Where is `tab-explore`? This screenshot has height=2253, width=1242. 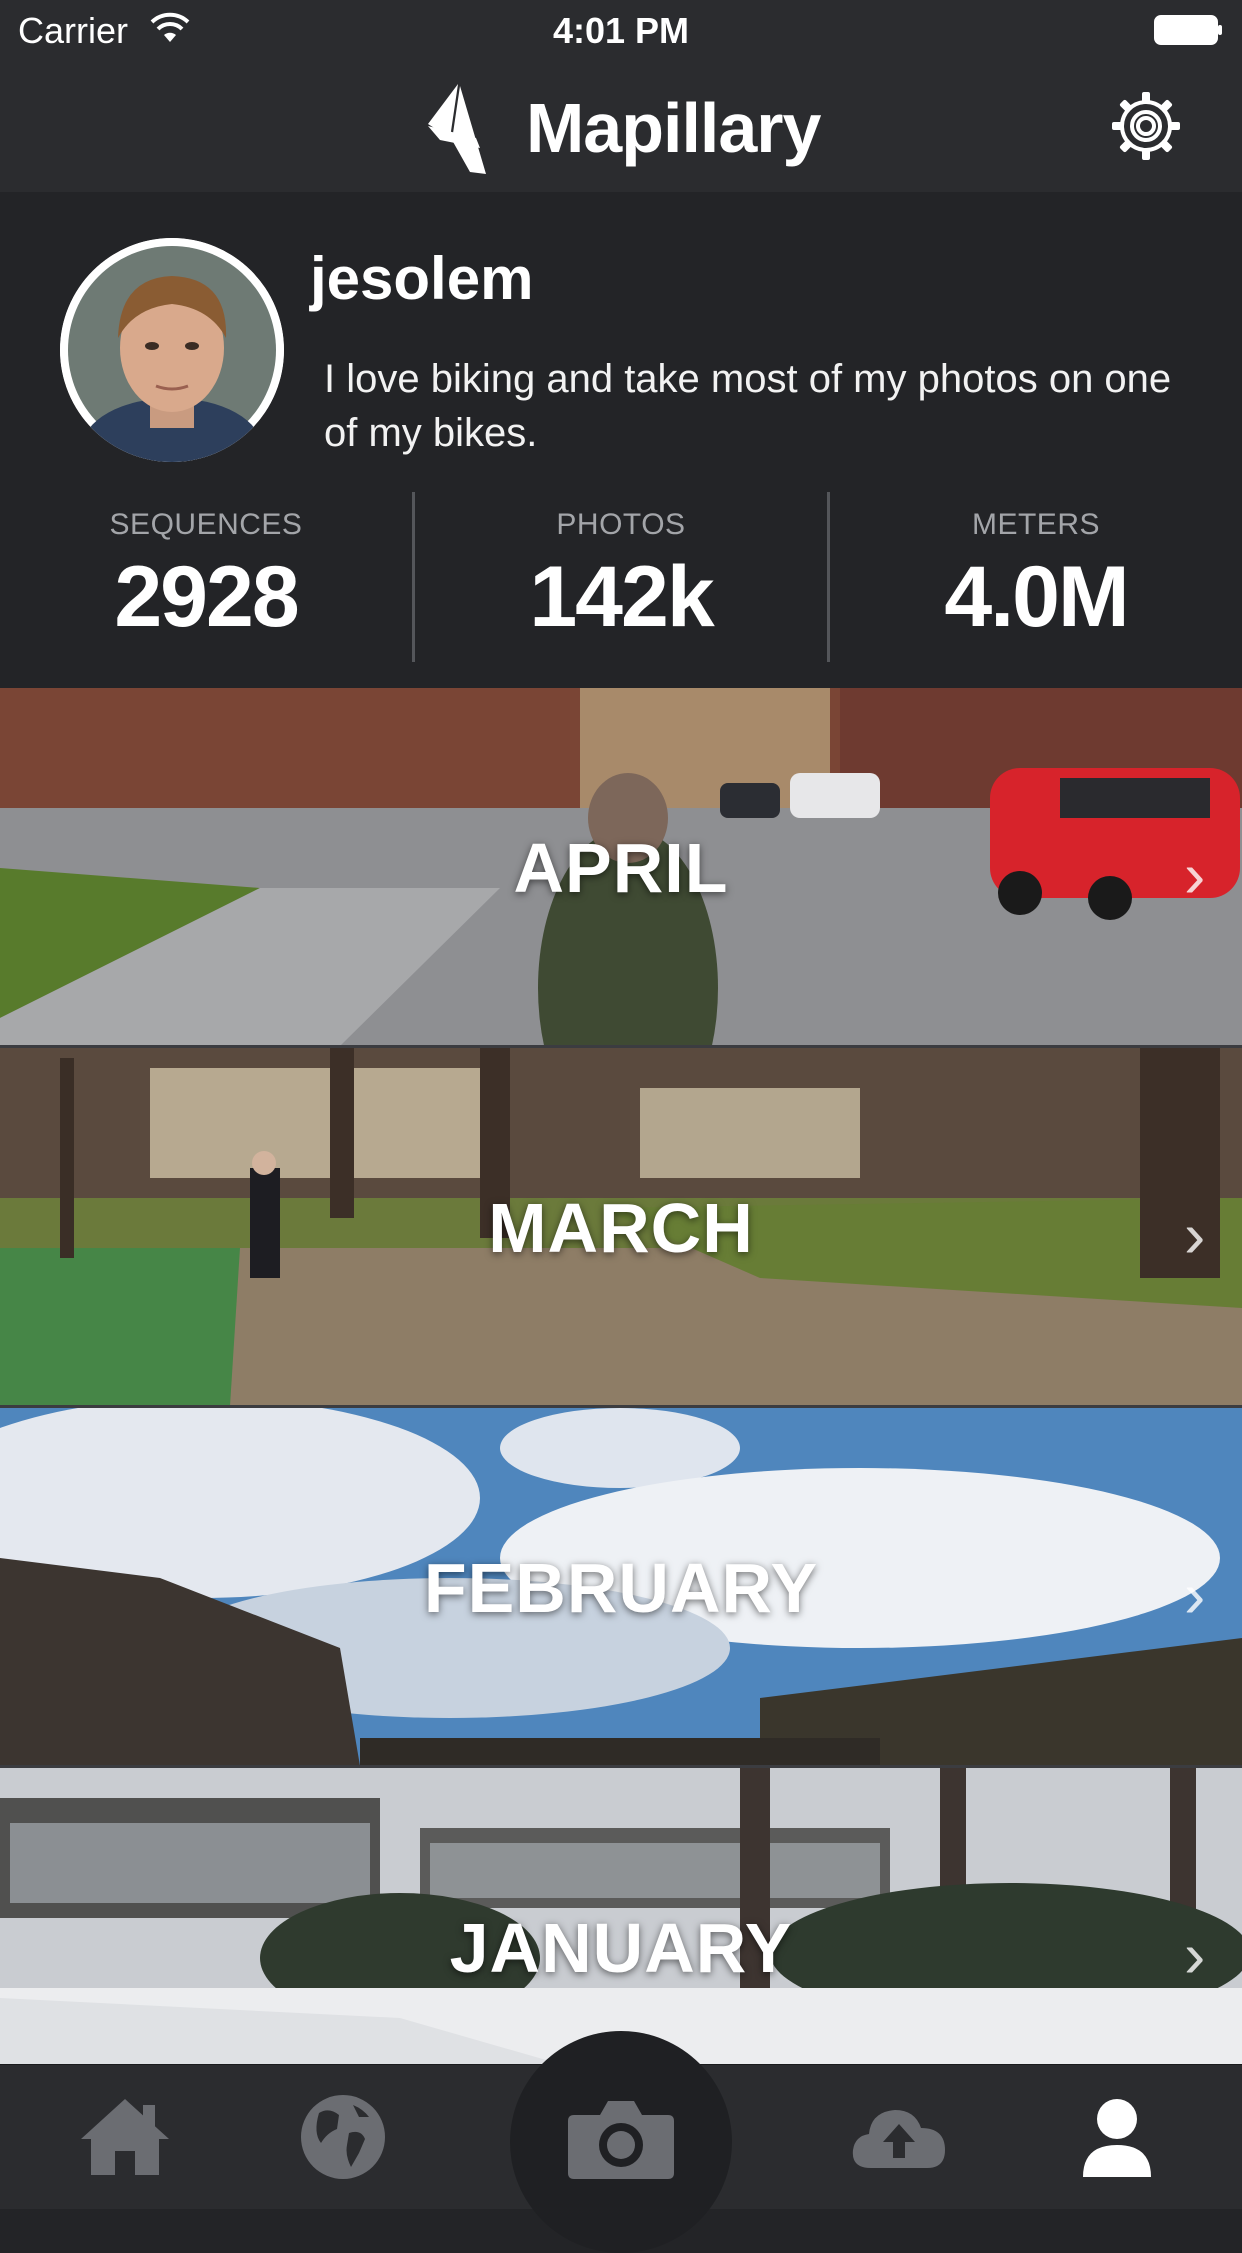 tab-explore is located at coordinates (343, 2137).